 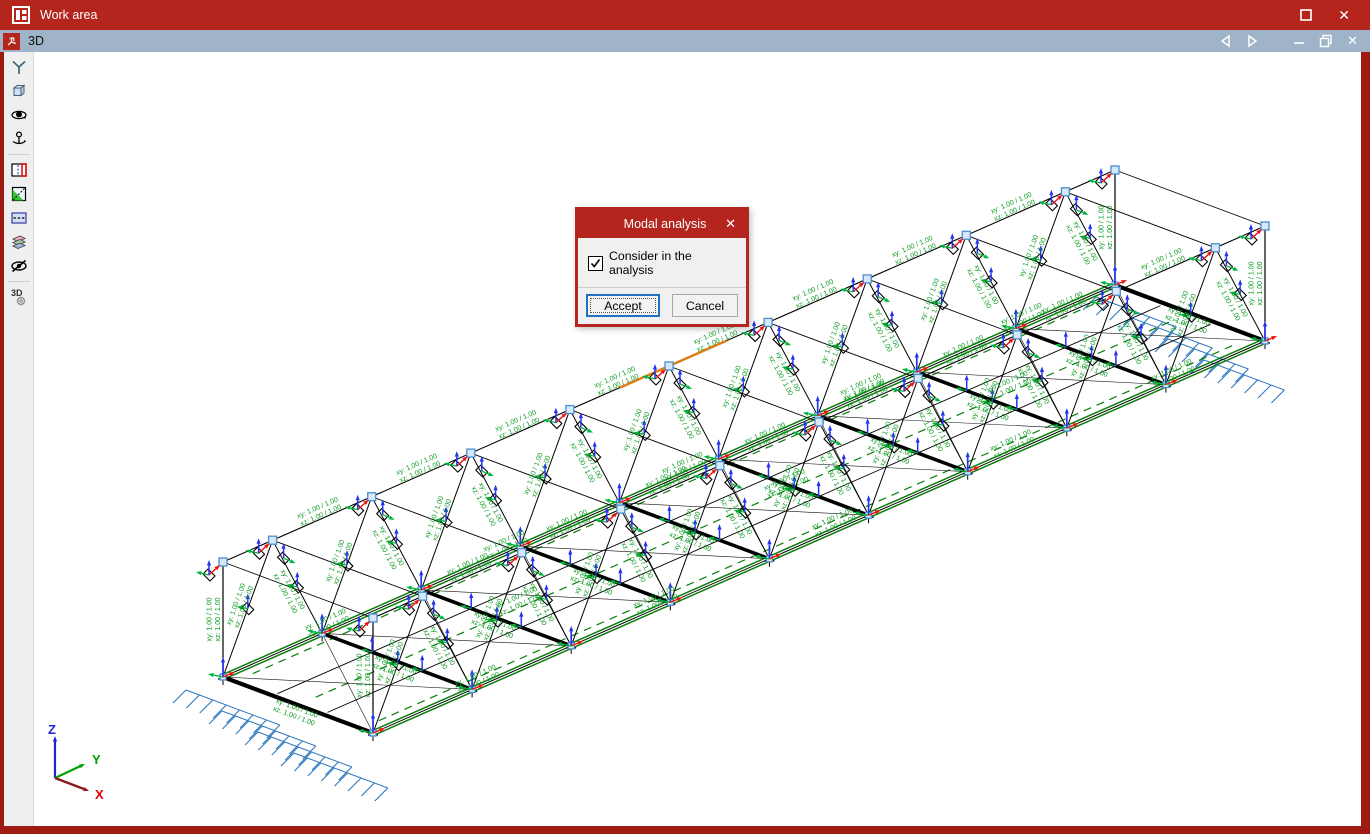 I want to click on axis-triad: Z Y X, so click(x=76, y=762).